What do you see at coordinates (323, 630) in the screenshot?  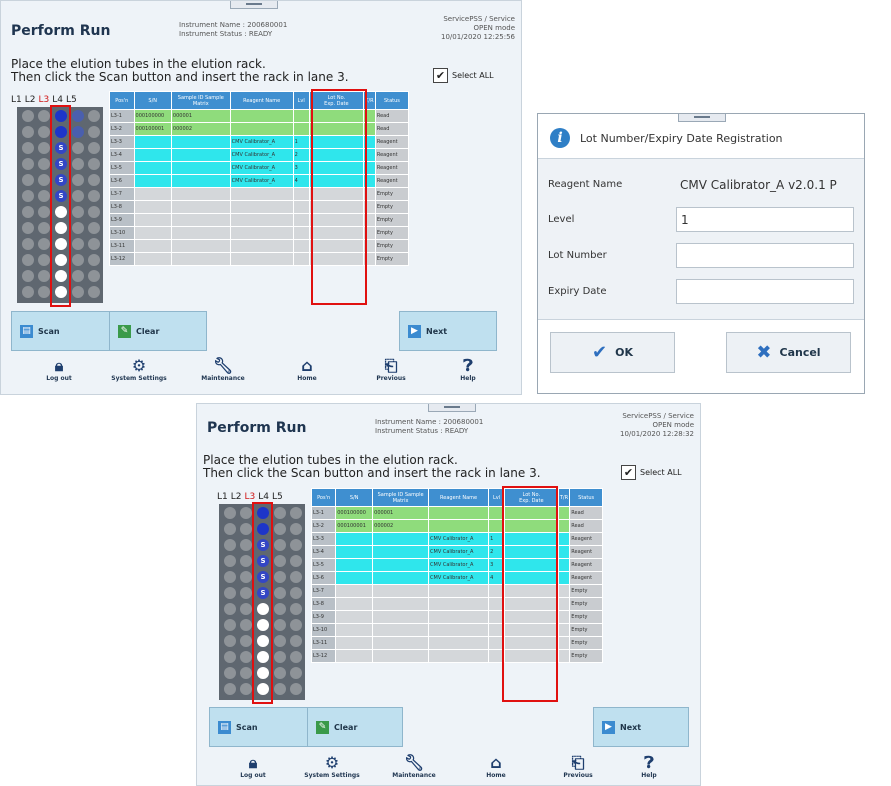 I see `cell-position: L3-10` at bounding box center [323, 630].